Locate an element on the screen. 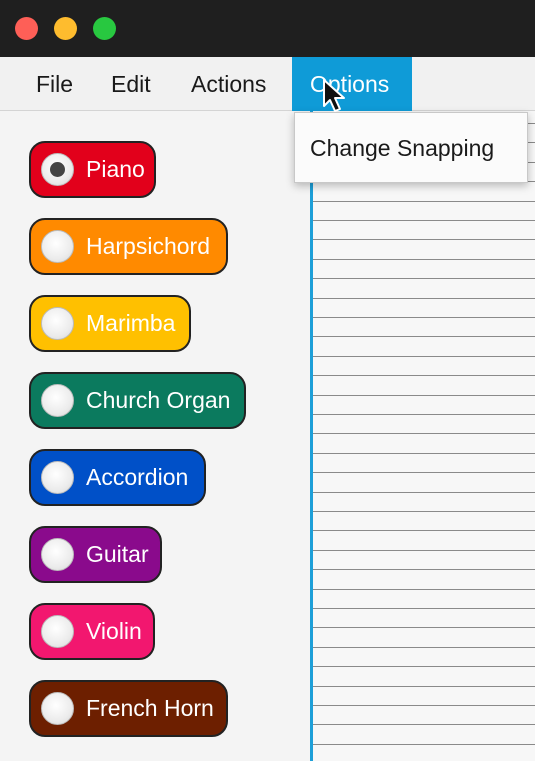 The height and width of the screenshot is (761, 535). options-dropdown: Change Snapping is located at coordinates (411, 147).